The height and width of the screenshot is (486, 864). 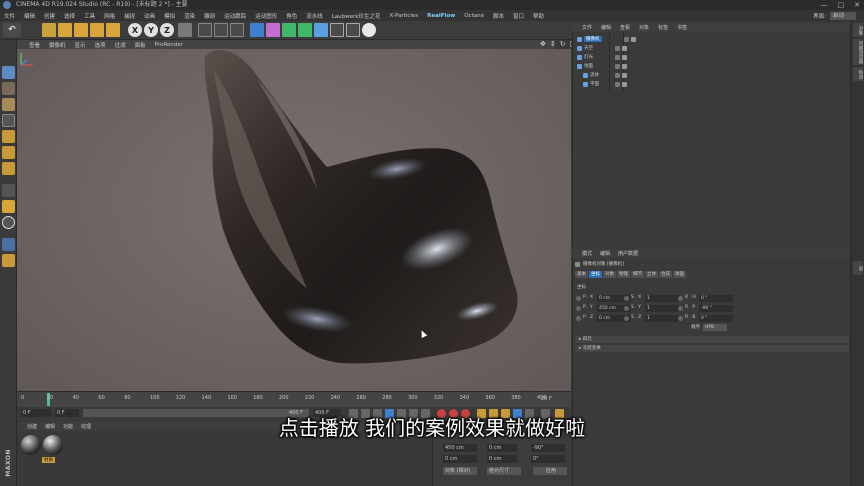 I want to click on object-row: 平面, so click(x=602, y=84).